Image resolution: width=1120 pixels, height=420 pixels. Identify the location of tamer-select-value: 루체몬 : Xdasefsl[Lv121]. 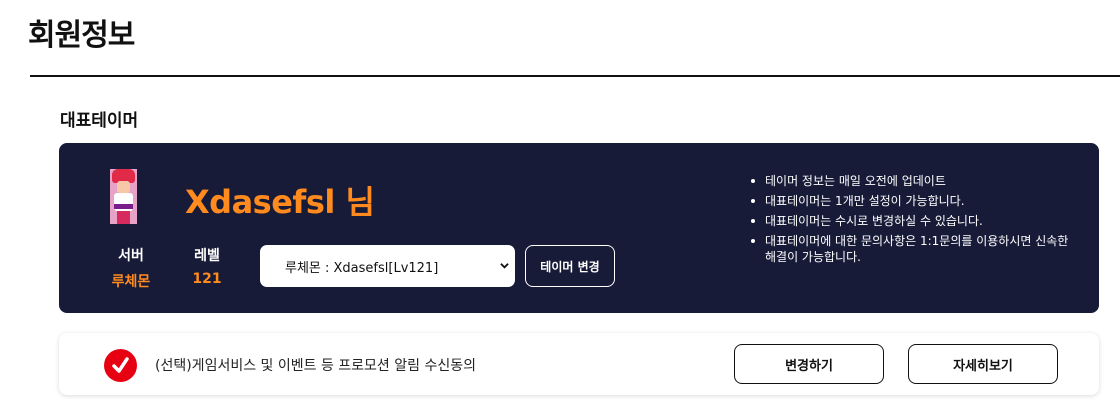
(362, 268).